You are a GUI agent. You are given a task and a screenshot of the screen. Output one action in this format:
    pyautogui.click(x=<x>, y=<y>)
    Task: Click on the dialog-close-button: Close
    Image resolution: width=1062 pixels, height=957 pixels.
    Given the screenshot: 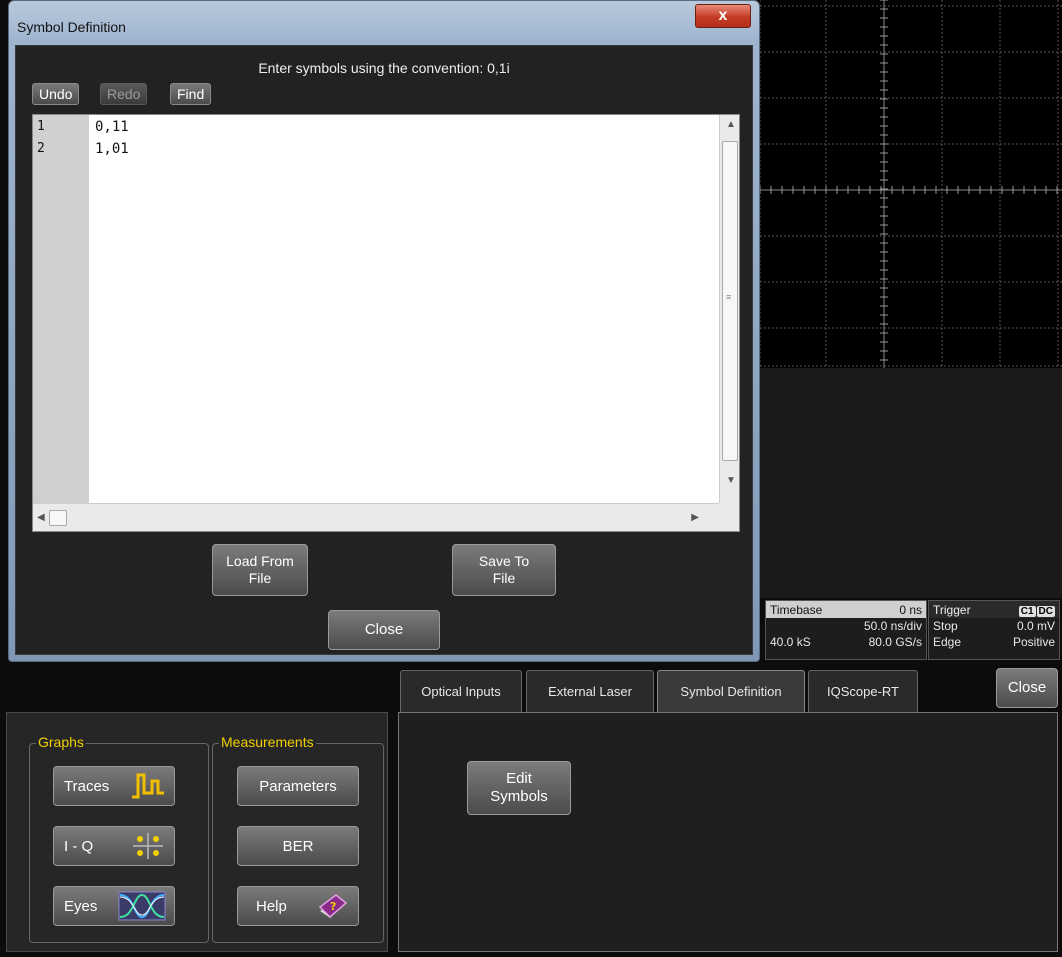 What is the action you would take?
    pyautogui.click(x=384, y=630)
    